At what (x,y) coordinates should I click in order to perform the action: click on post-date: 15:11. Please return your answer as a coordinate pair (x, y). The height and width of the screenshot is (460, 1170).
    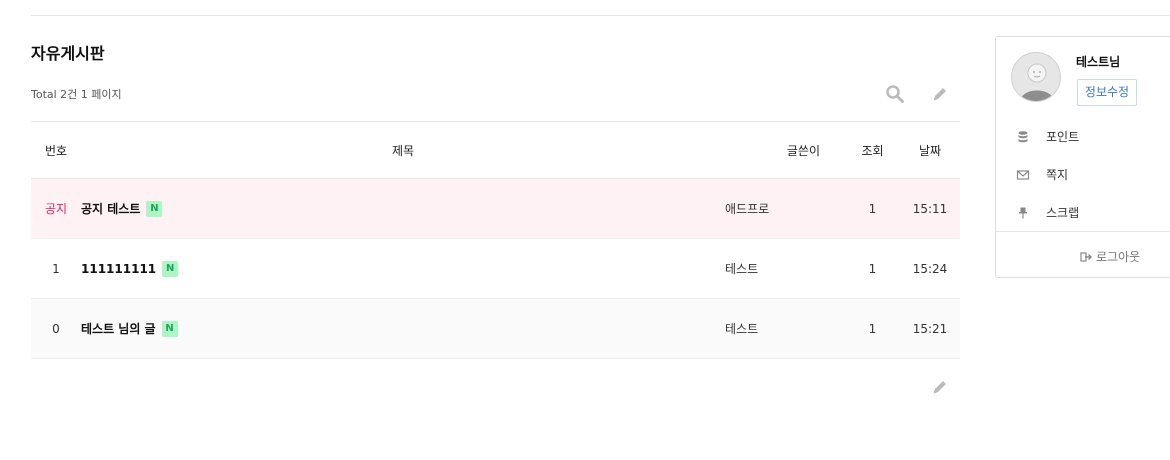
    Looking at the image, I should click on (930, 208).